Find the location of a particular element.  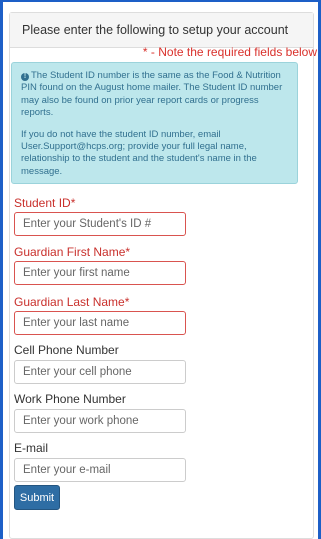

guardian-last-name-input is located at coordinates (100, 323).